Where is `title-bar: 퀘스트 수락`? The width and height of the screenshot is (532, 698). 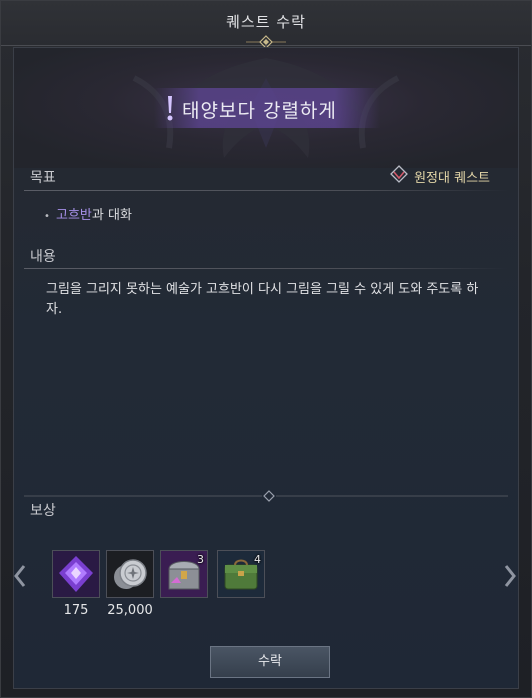 title-bar: 퀘스트 수락 is located at coordinates (266, 25).